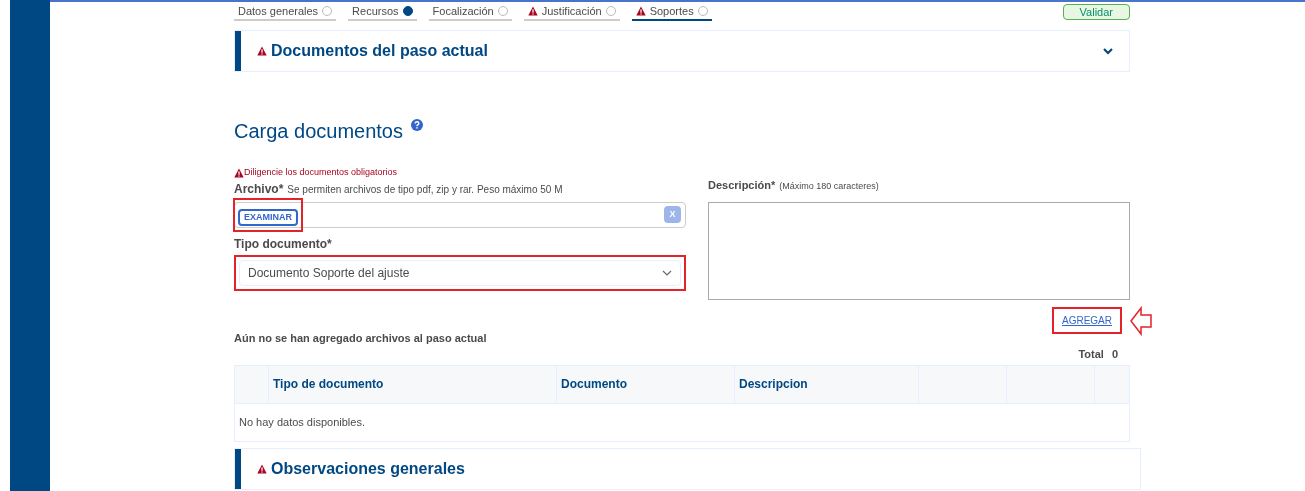  Describe the element at coordinates (283, 244) in the screenshot. I see `field-label: Tipo documento*` at that location.